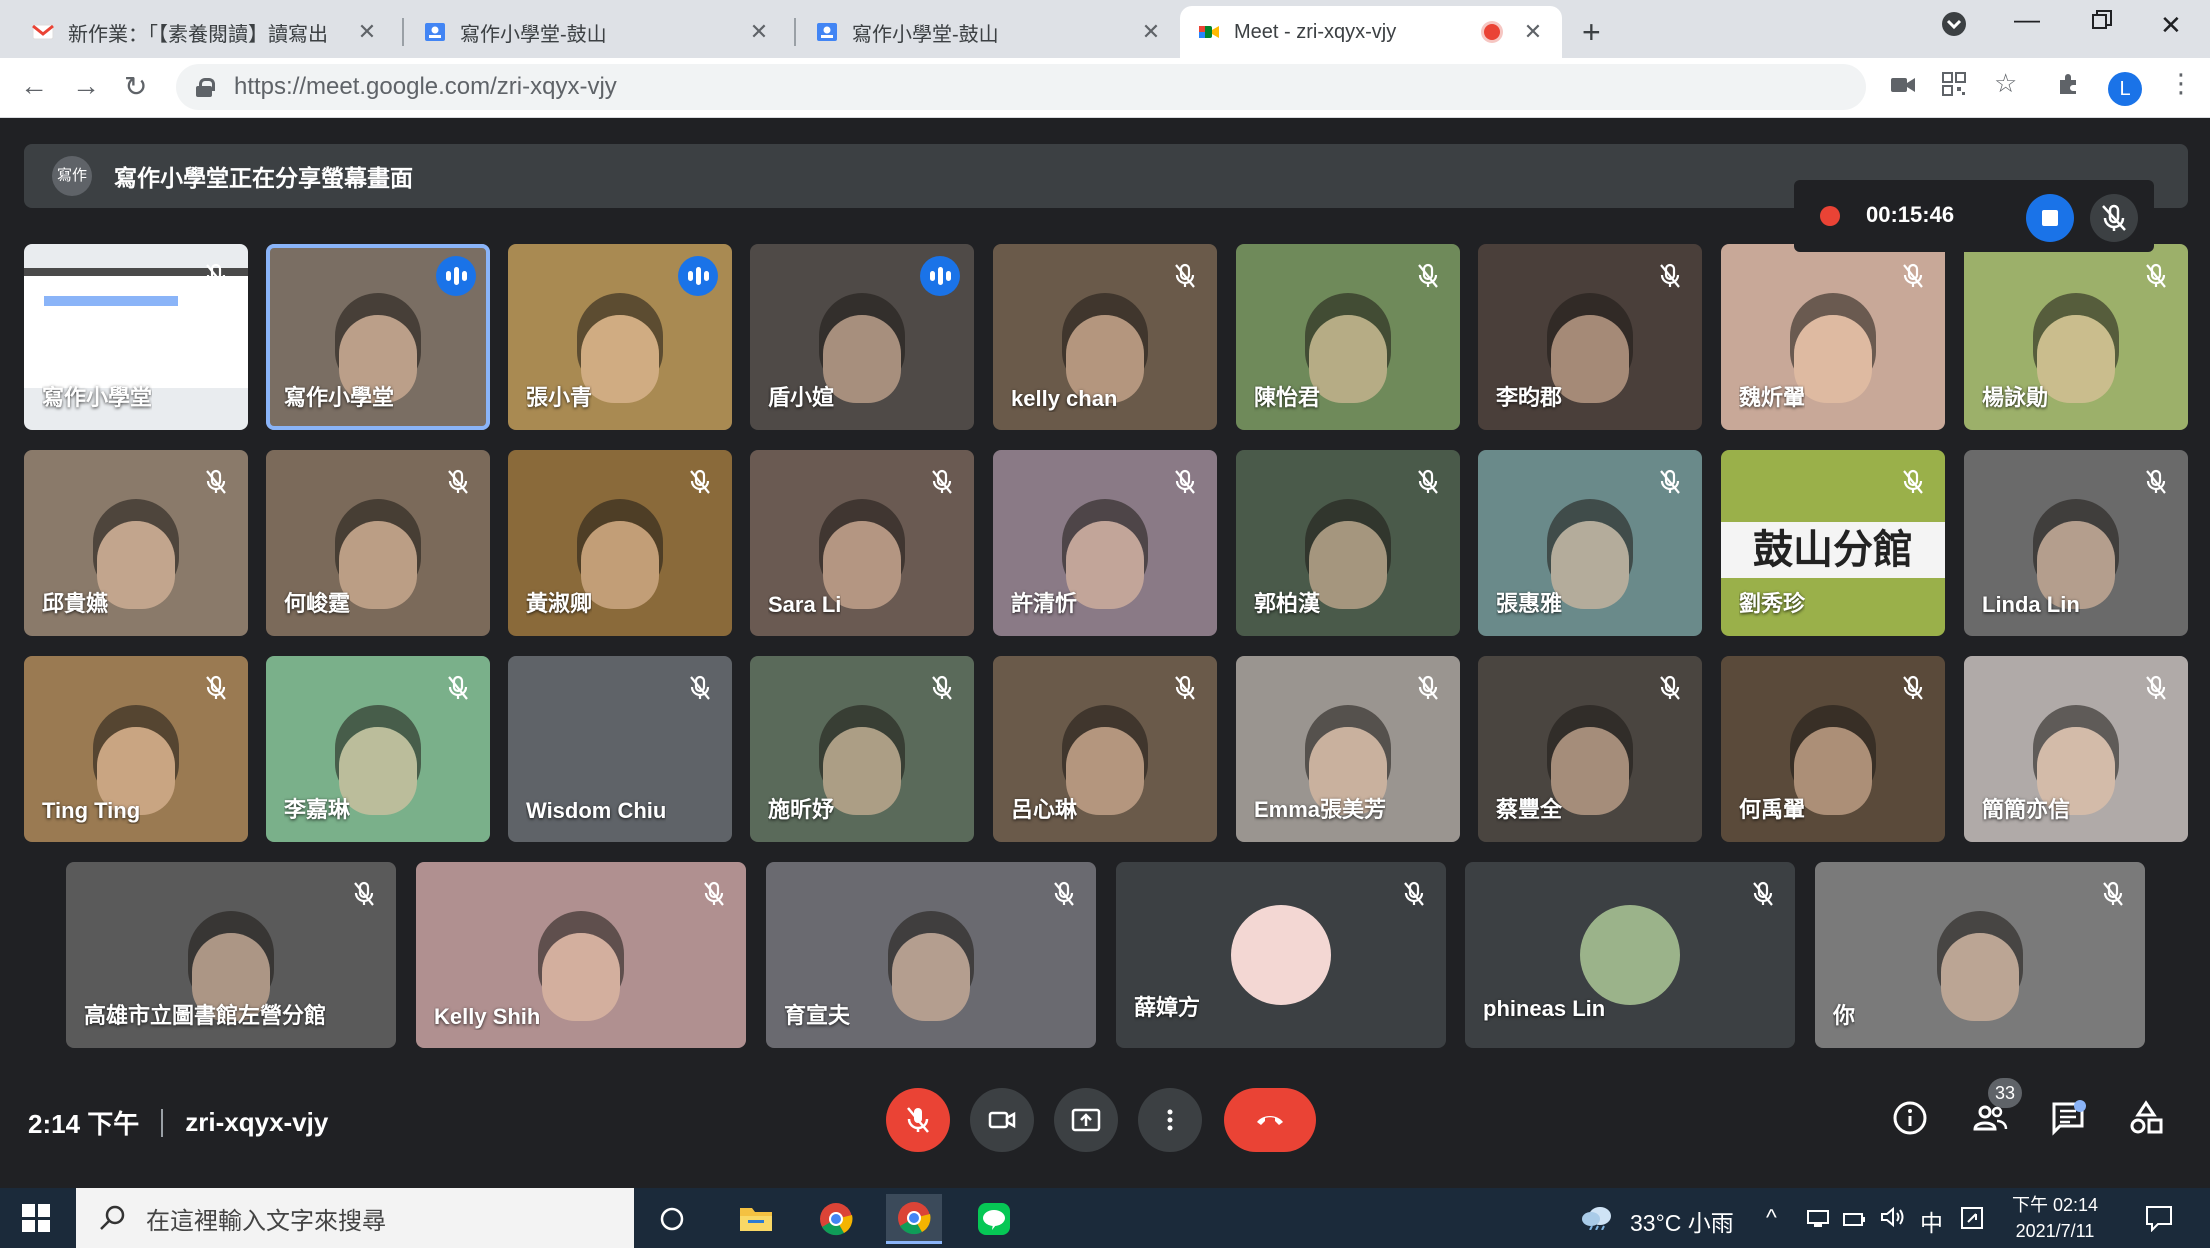 The width and height of the screenshot is (2210, 1248). Describe the element at coordinates (989, 32) in the screenshot. I see `tab-classroom-2: 寫作小學堂-鼓山 ✕` at that location.